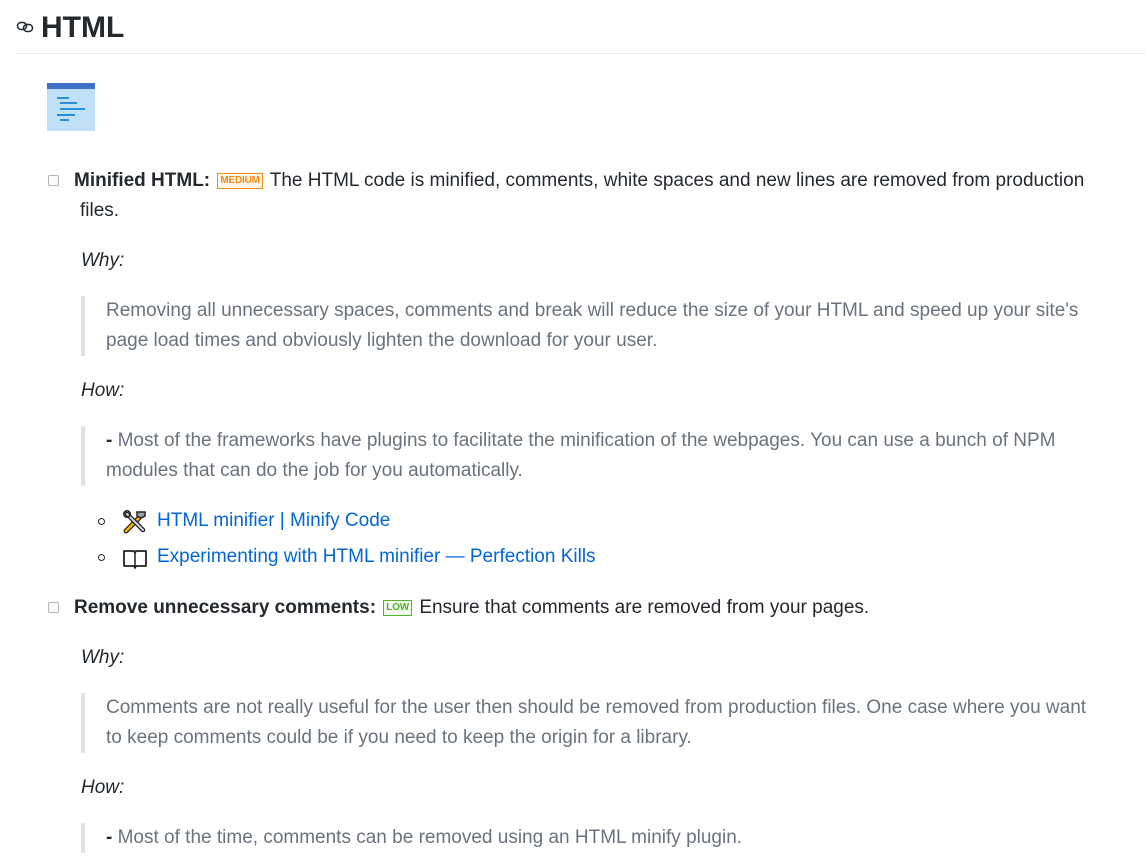 This screenshot has height=860, width=1145. What do you see at coordinates (135, 558) in the screenshot?
I see `book-icon` at bounding box center [135, 558].